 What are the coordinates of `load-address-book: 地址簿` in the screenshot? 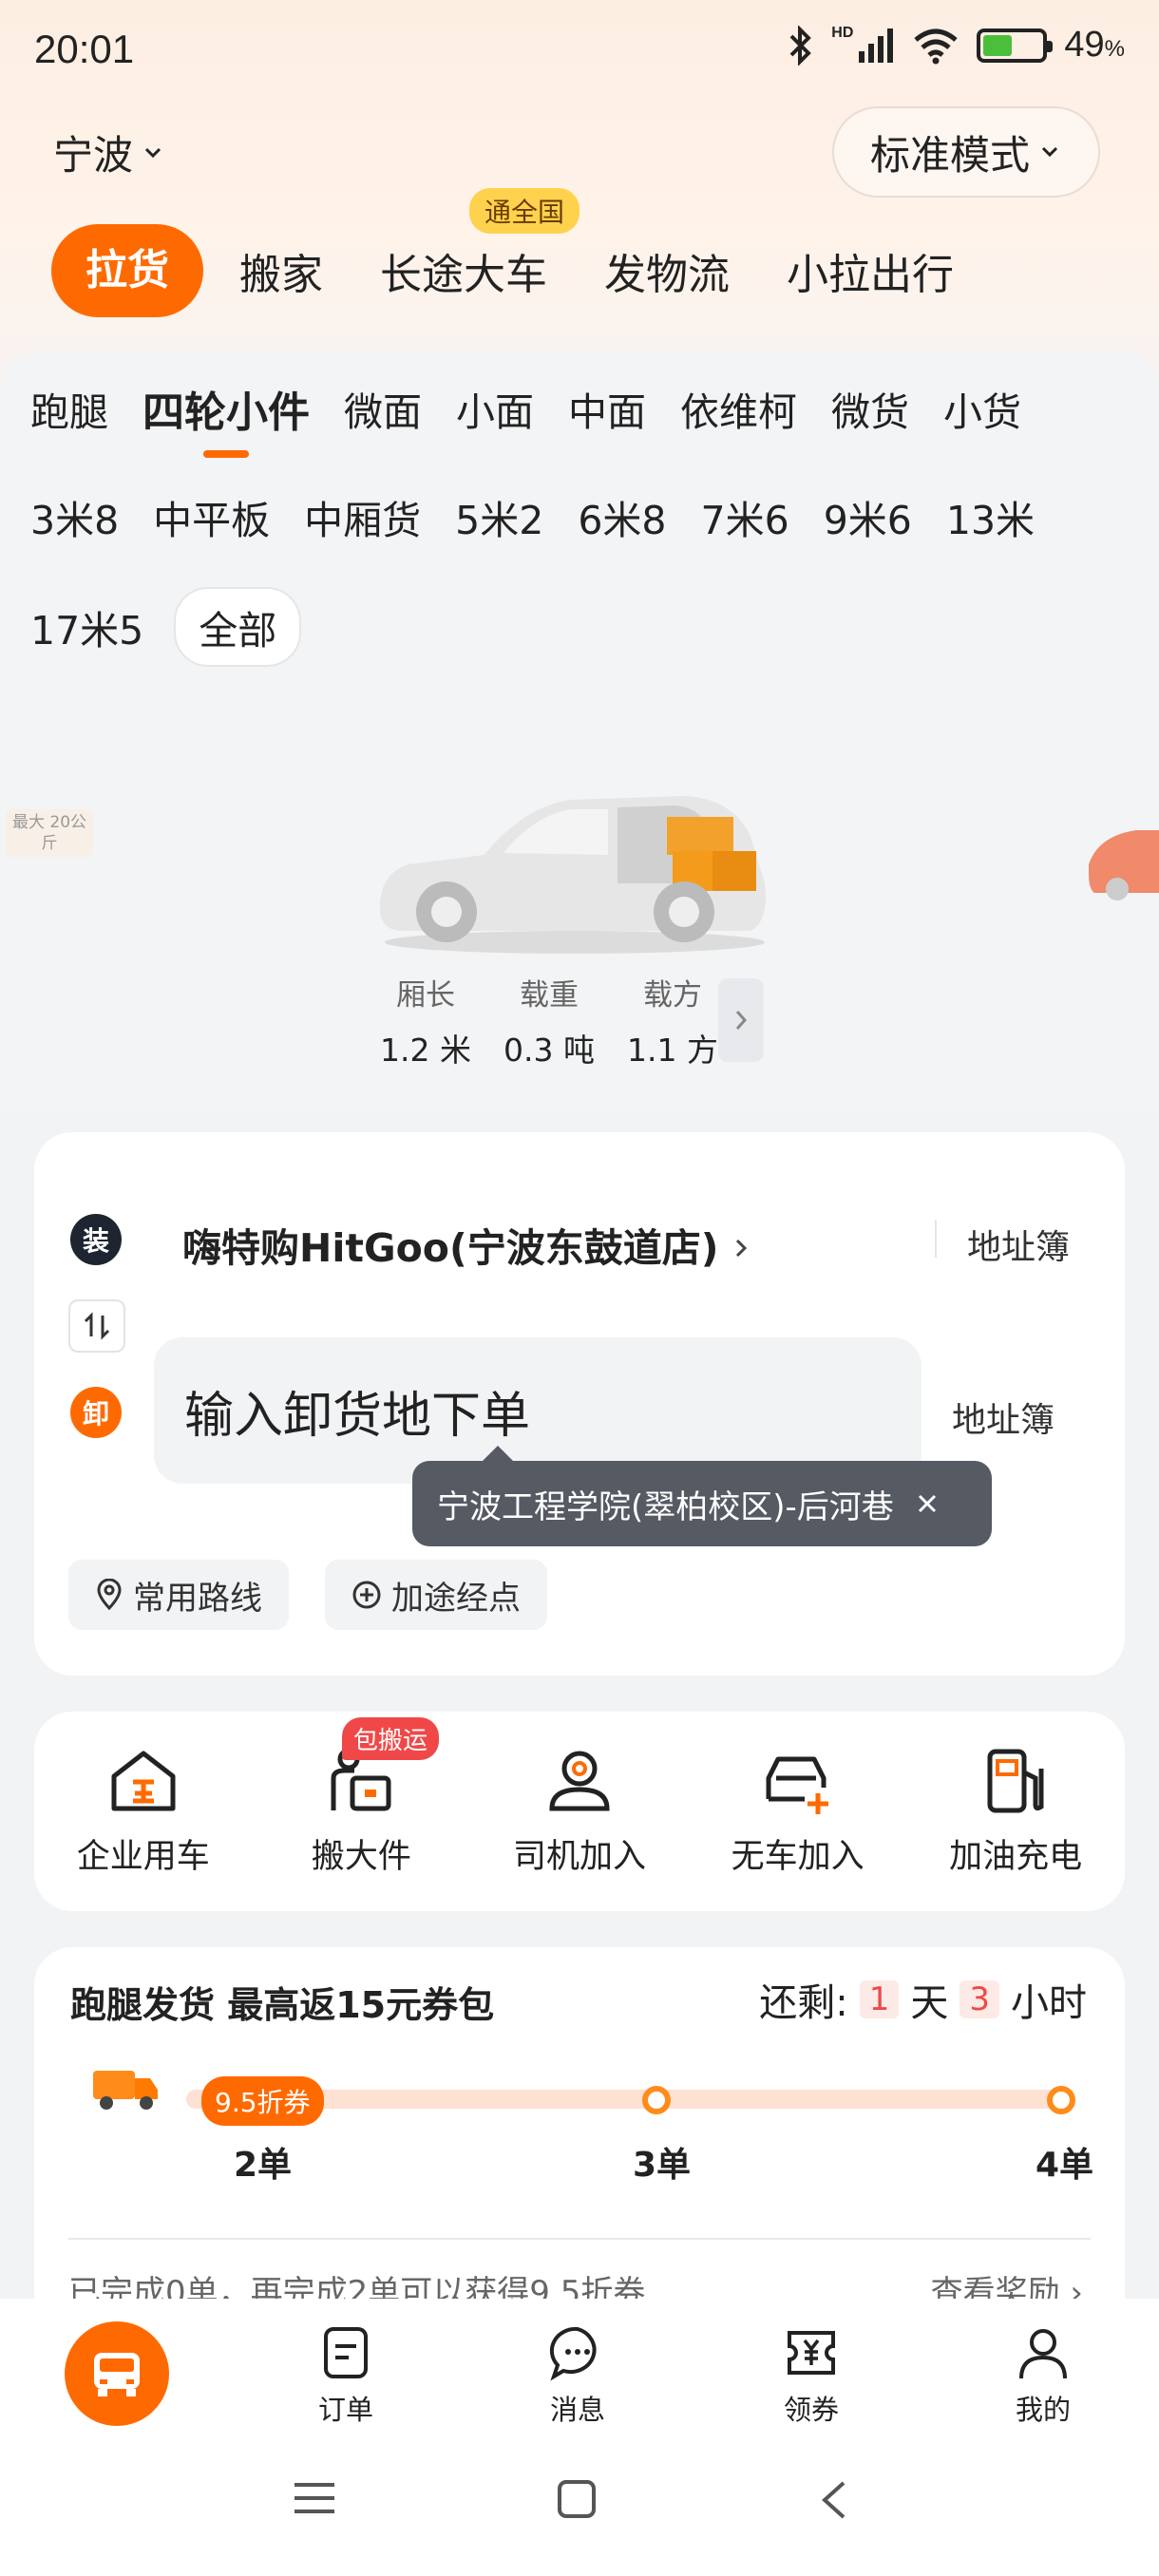 It's located at (1018, 1244).